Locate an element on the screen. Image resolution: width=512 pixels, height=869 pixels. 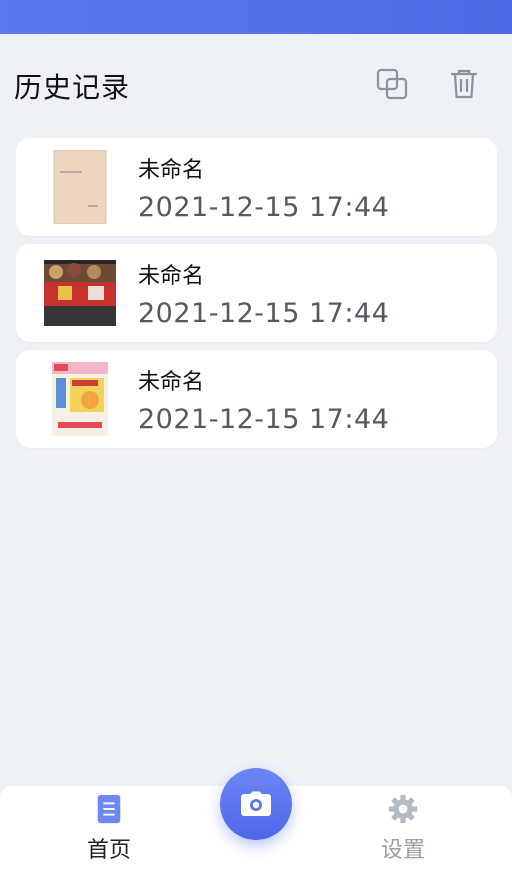
product-box-thumbnail is located at coordinates (80, 399).